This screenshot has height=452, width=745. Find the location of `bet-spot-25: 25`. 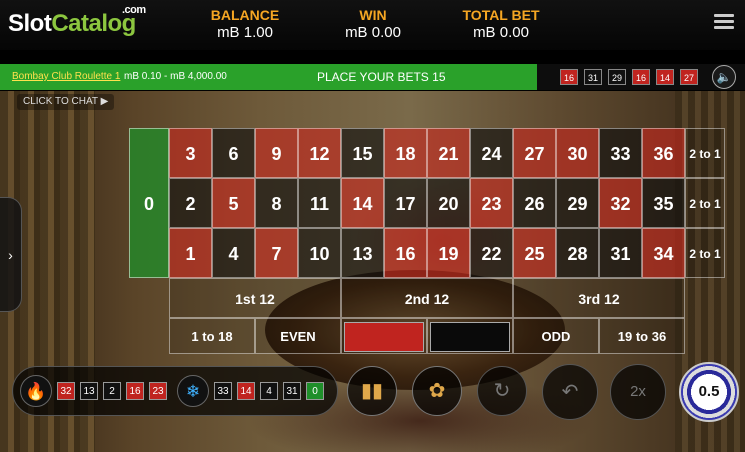

bet-spot-25: 25 is located at coordinates (534, 253).